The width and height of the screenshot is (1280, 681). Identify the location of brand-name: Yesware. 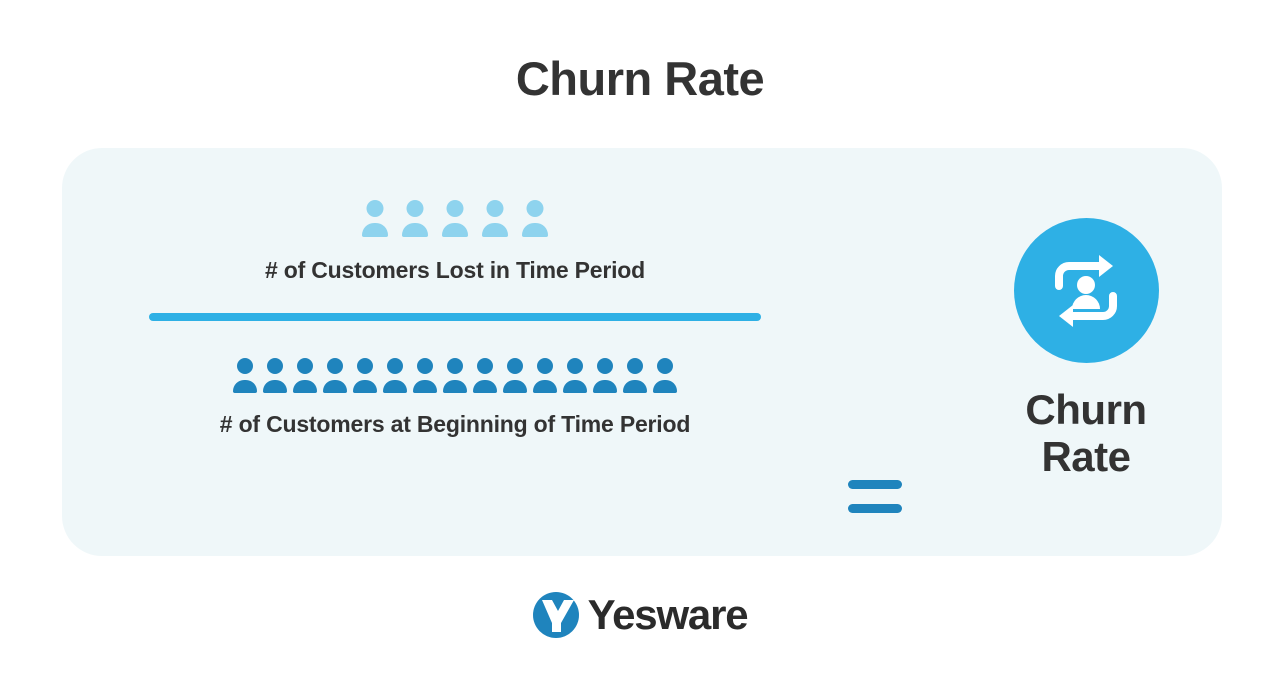
(668, 614).